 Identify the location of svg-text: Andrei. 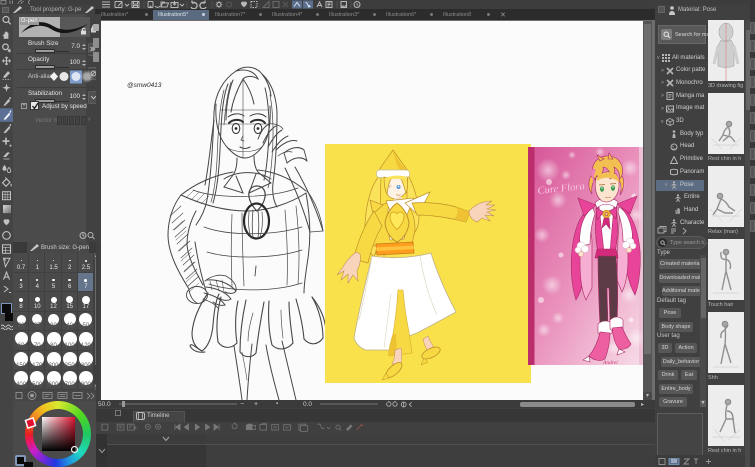
(610, 363).